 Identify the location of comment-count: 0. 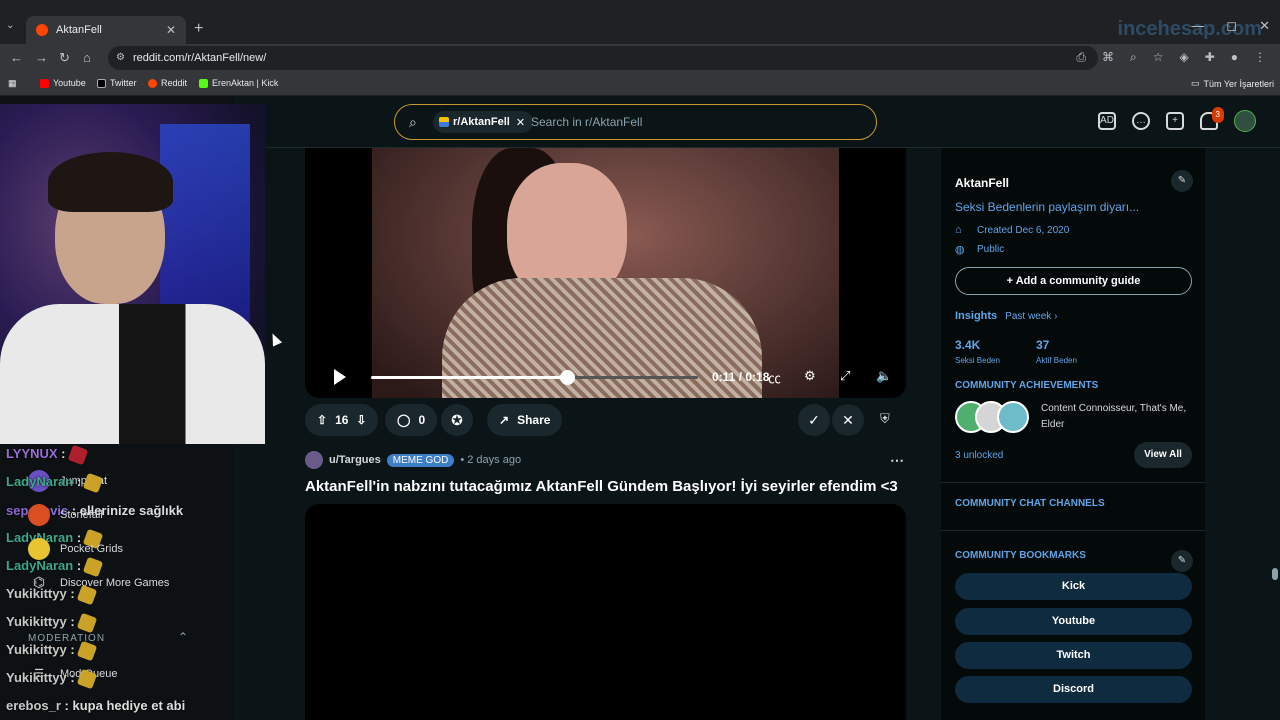
(422, 420).